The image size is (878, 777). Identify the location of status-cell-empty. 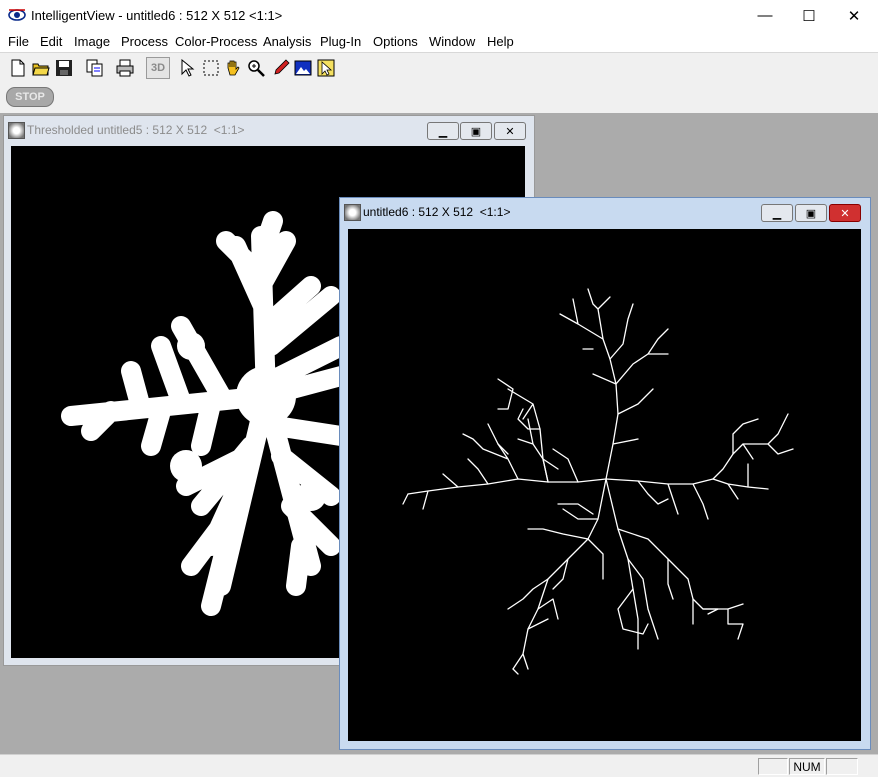
(773, 766).